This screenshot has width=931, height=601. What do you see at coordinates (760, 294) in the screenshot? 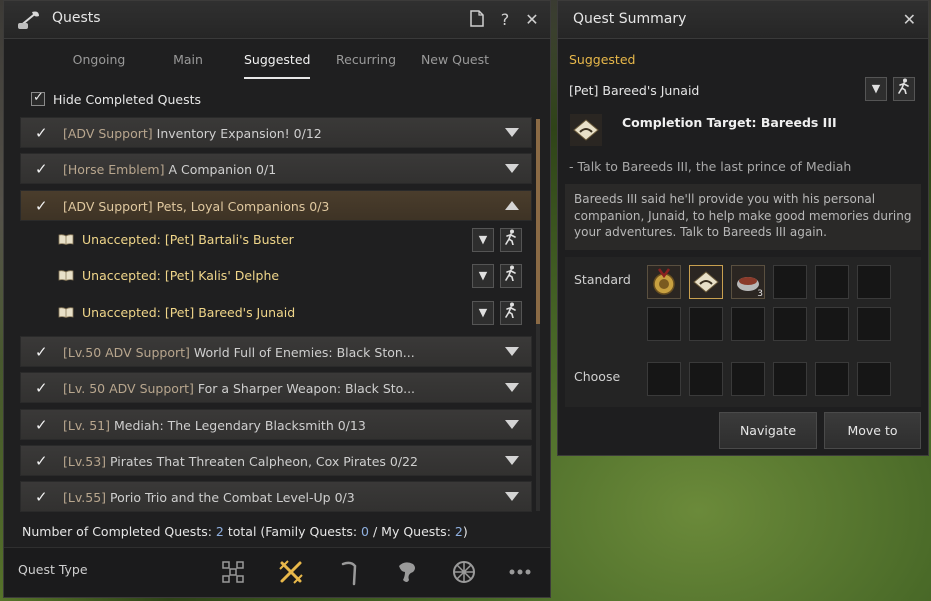
I see `reward-count: 3` at bounding box center [760, 294].